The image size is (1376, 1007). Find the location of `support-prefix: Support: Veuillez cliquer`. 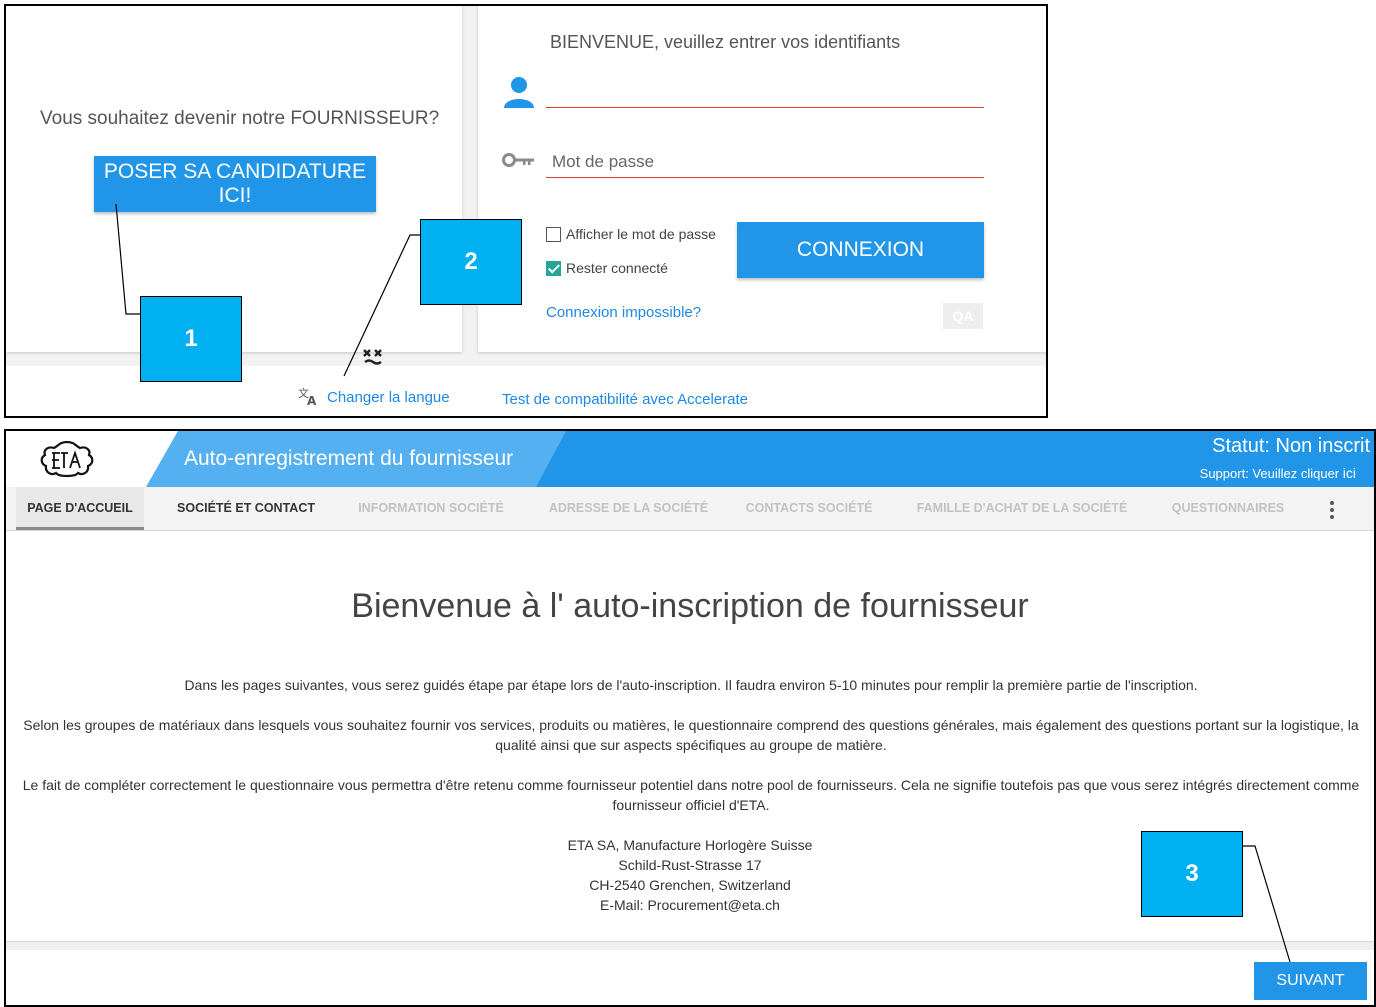

support-prefix: Support: Veuillez cliquer is located at coordinates (1269, 473).